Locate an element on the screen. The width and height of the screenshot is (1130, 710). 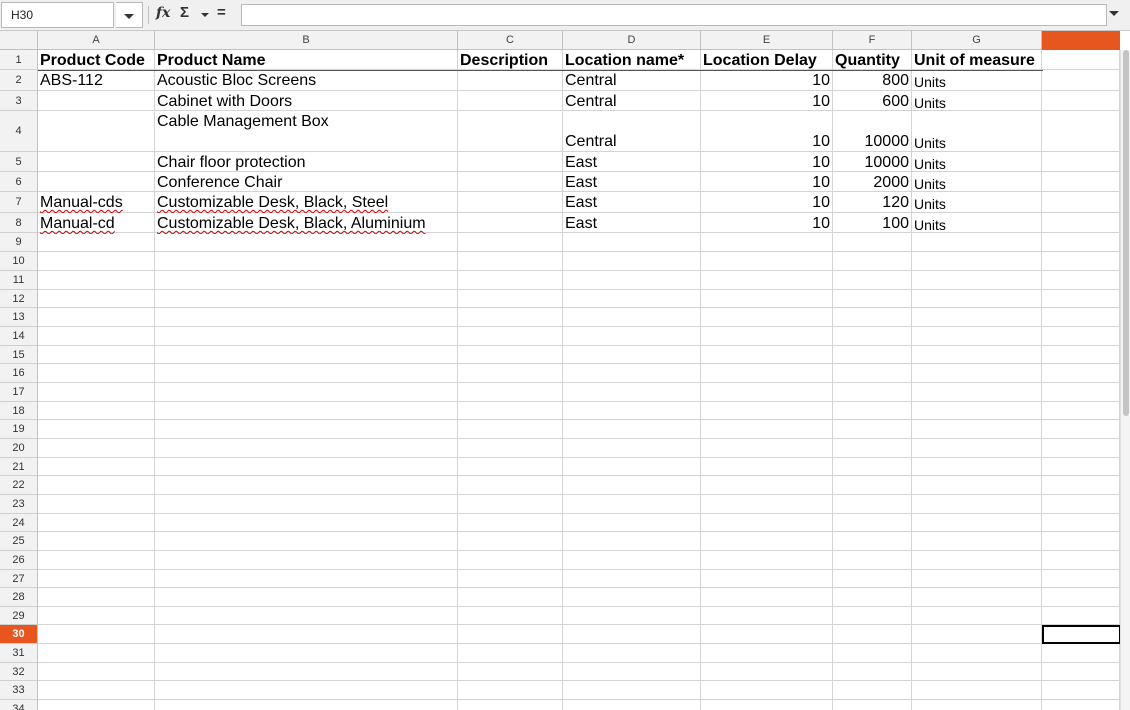
row-header-23: 23 is located at coordinates (19, 504).